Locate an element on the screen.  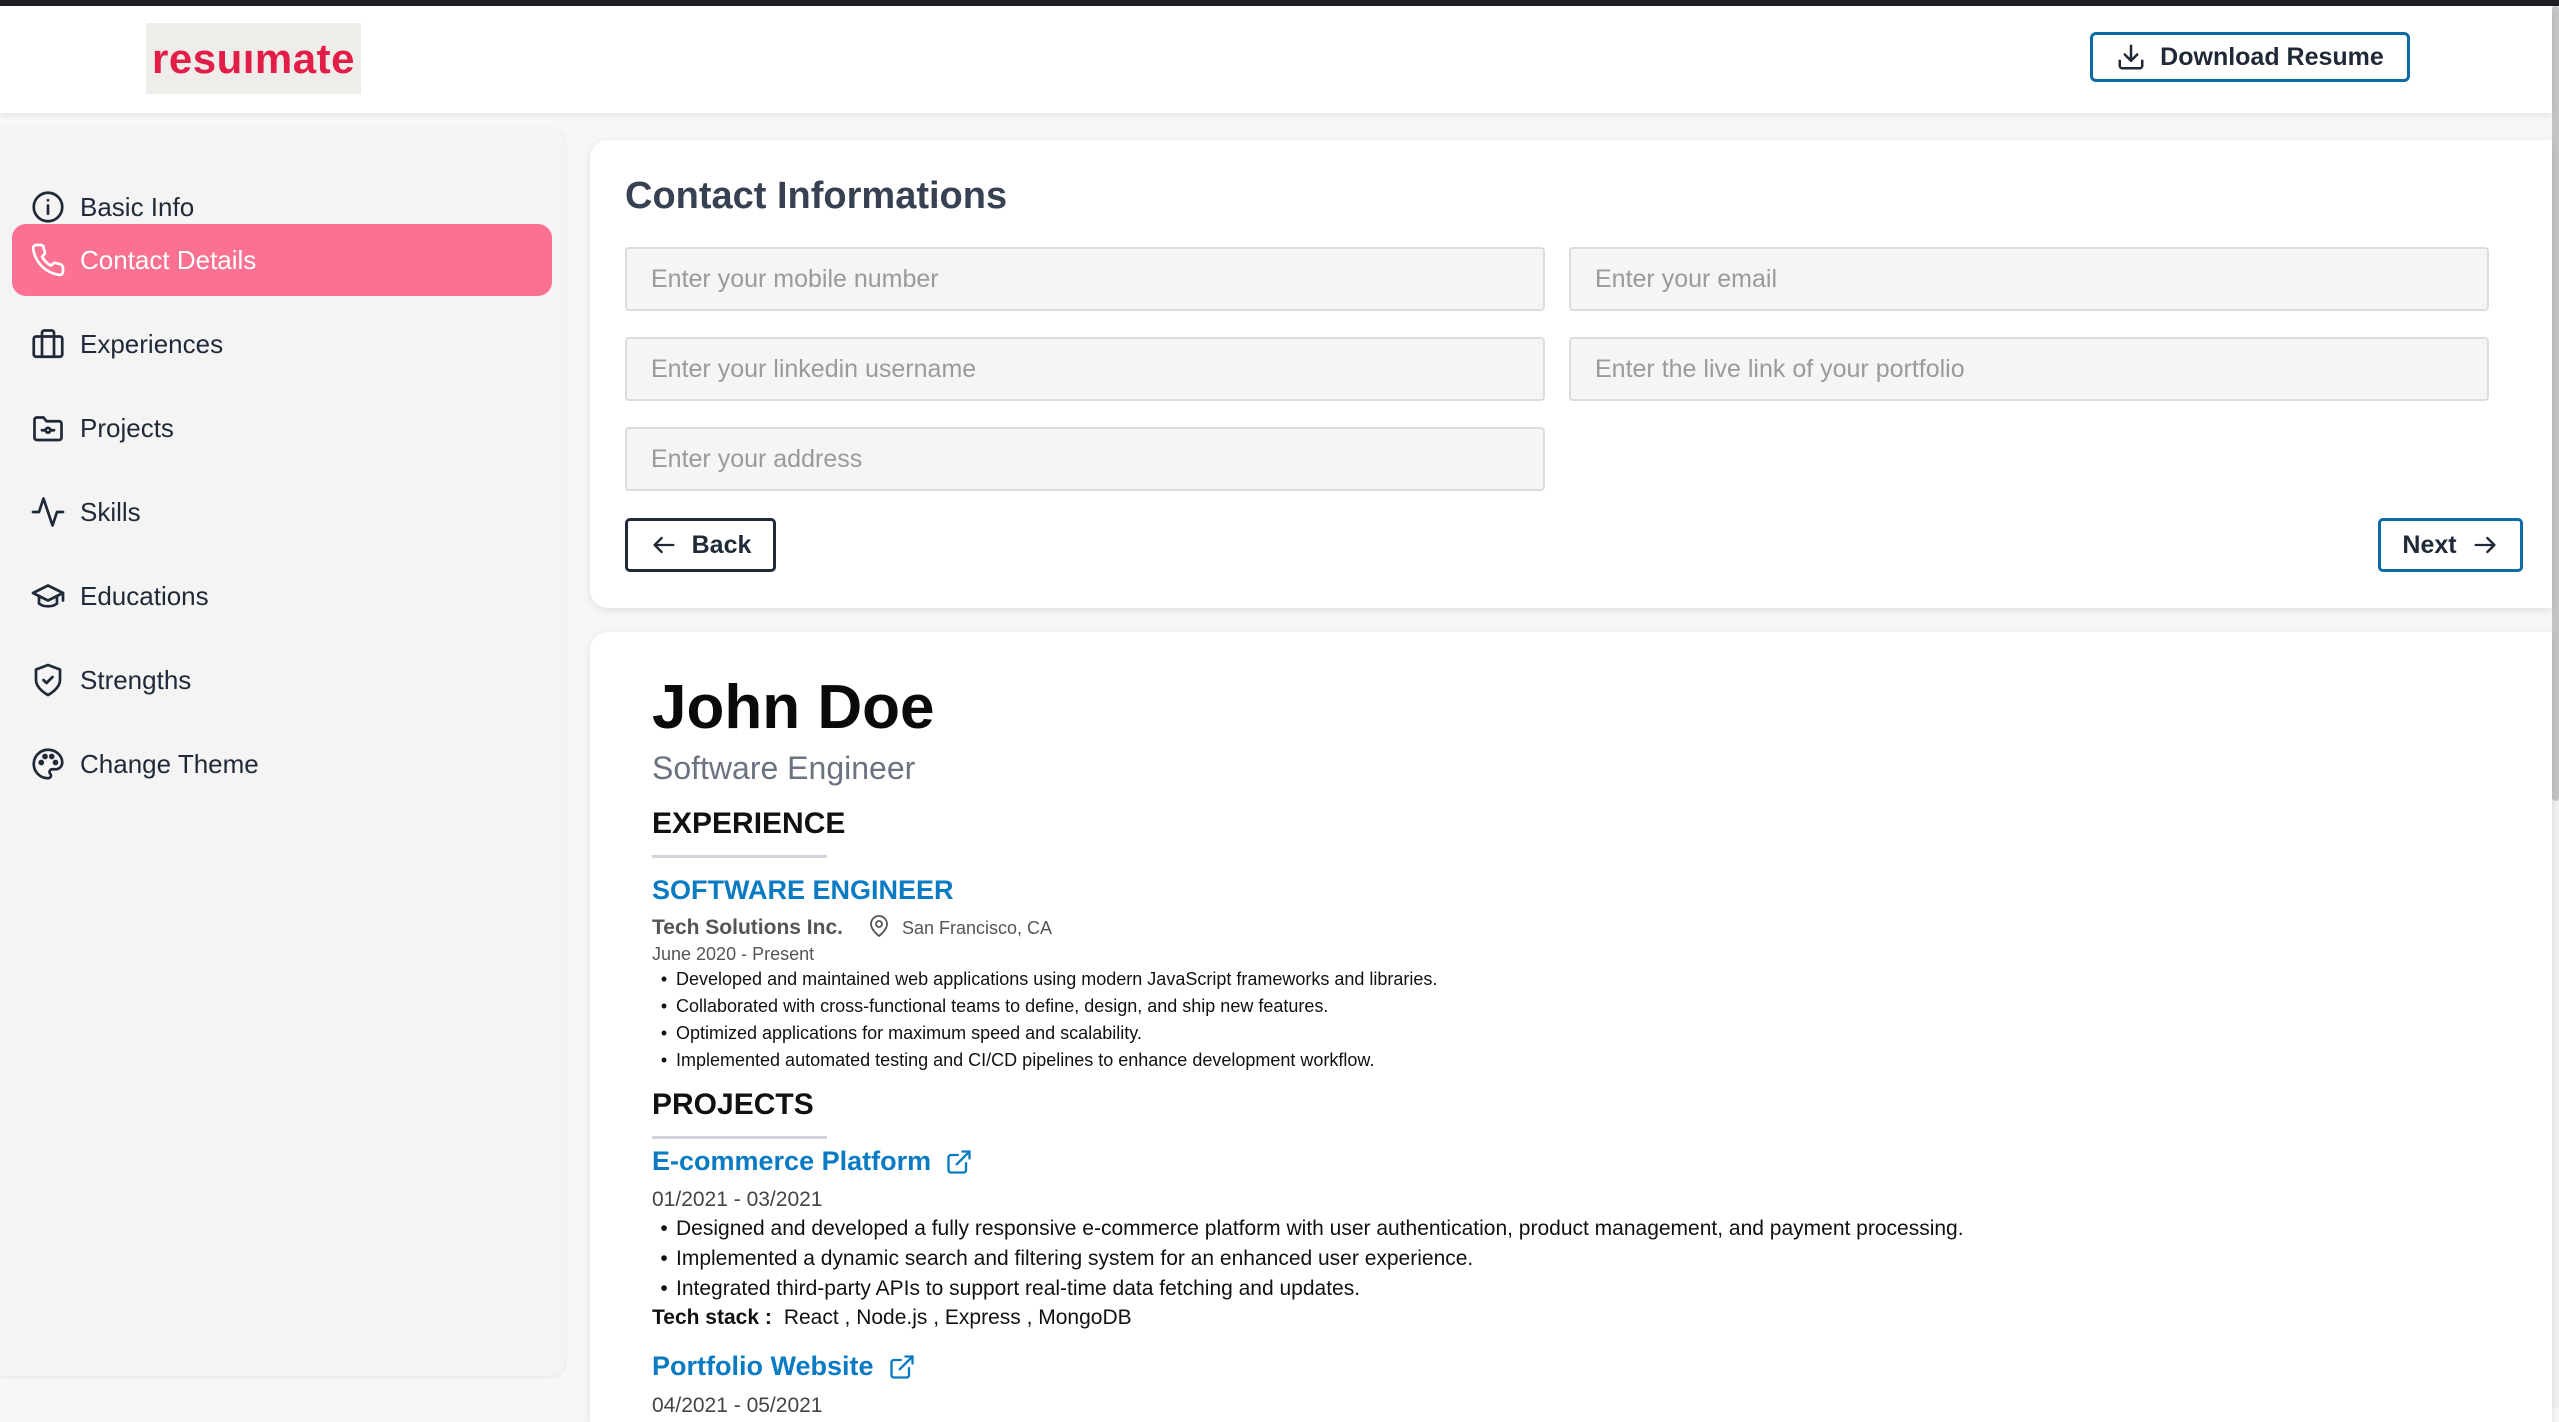
sidebar-item-strengths: Strengths is located at coordinates (282, 680).